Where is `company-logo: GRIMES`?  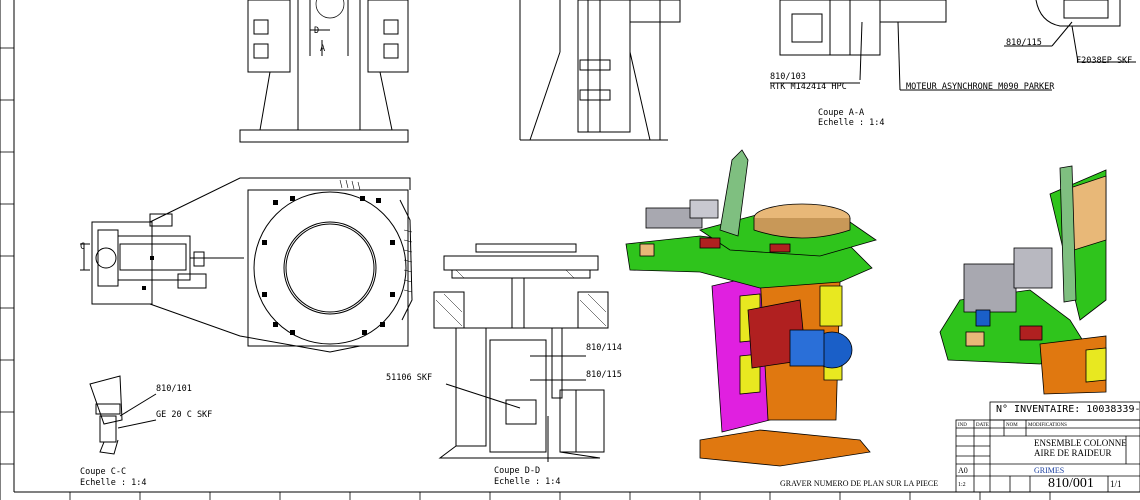 company-logo: GRIMES is located at coordinates (1049, 470).